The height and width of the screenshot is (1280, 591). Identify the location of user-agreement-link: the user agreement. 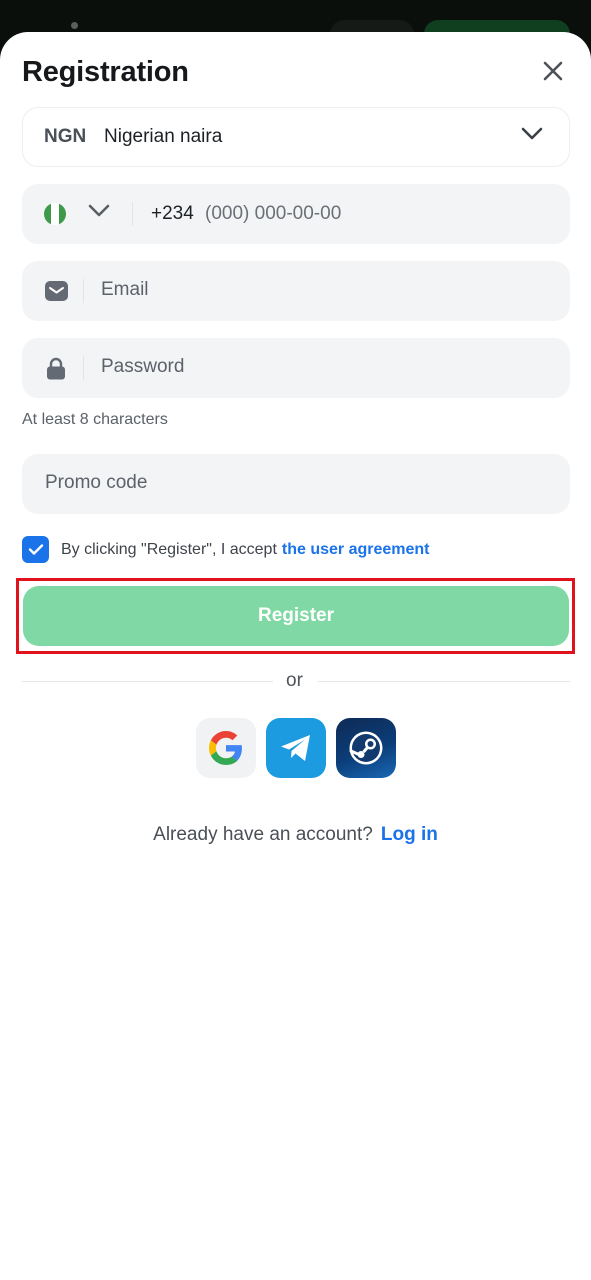
(356, 550).